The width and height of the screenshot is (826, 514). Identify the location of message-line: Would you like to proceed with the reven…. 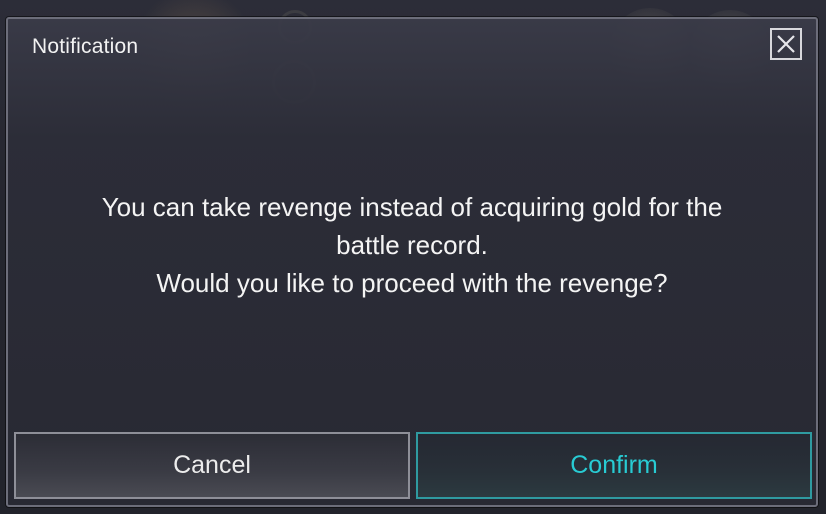
(412, 283).